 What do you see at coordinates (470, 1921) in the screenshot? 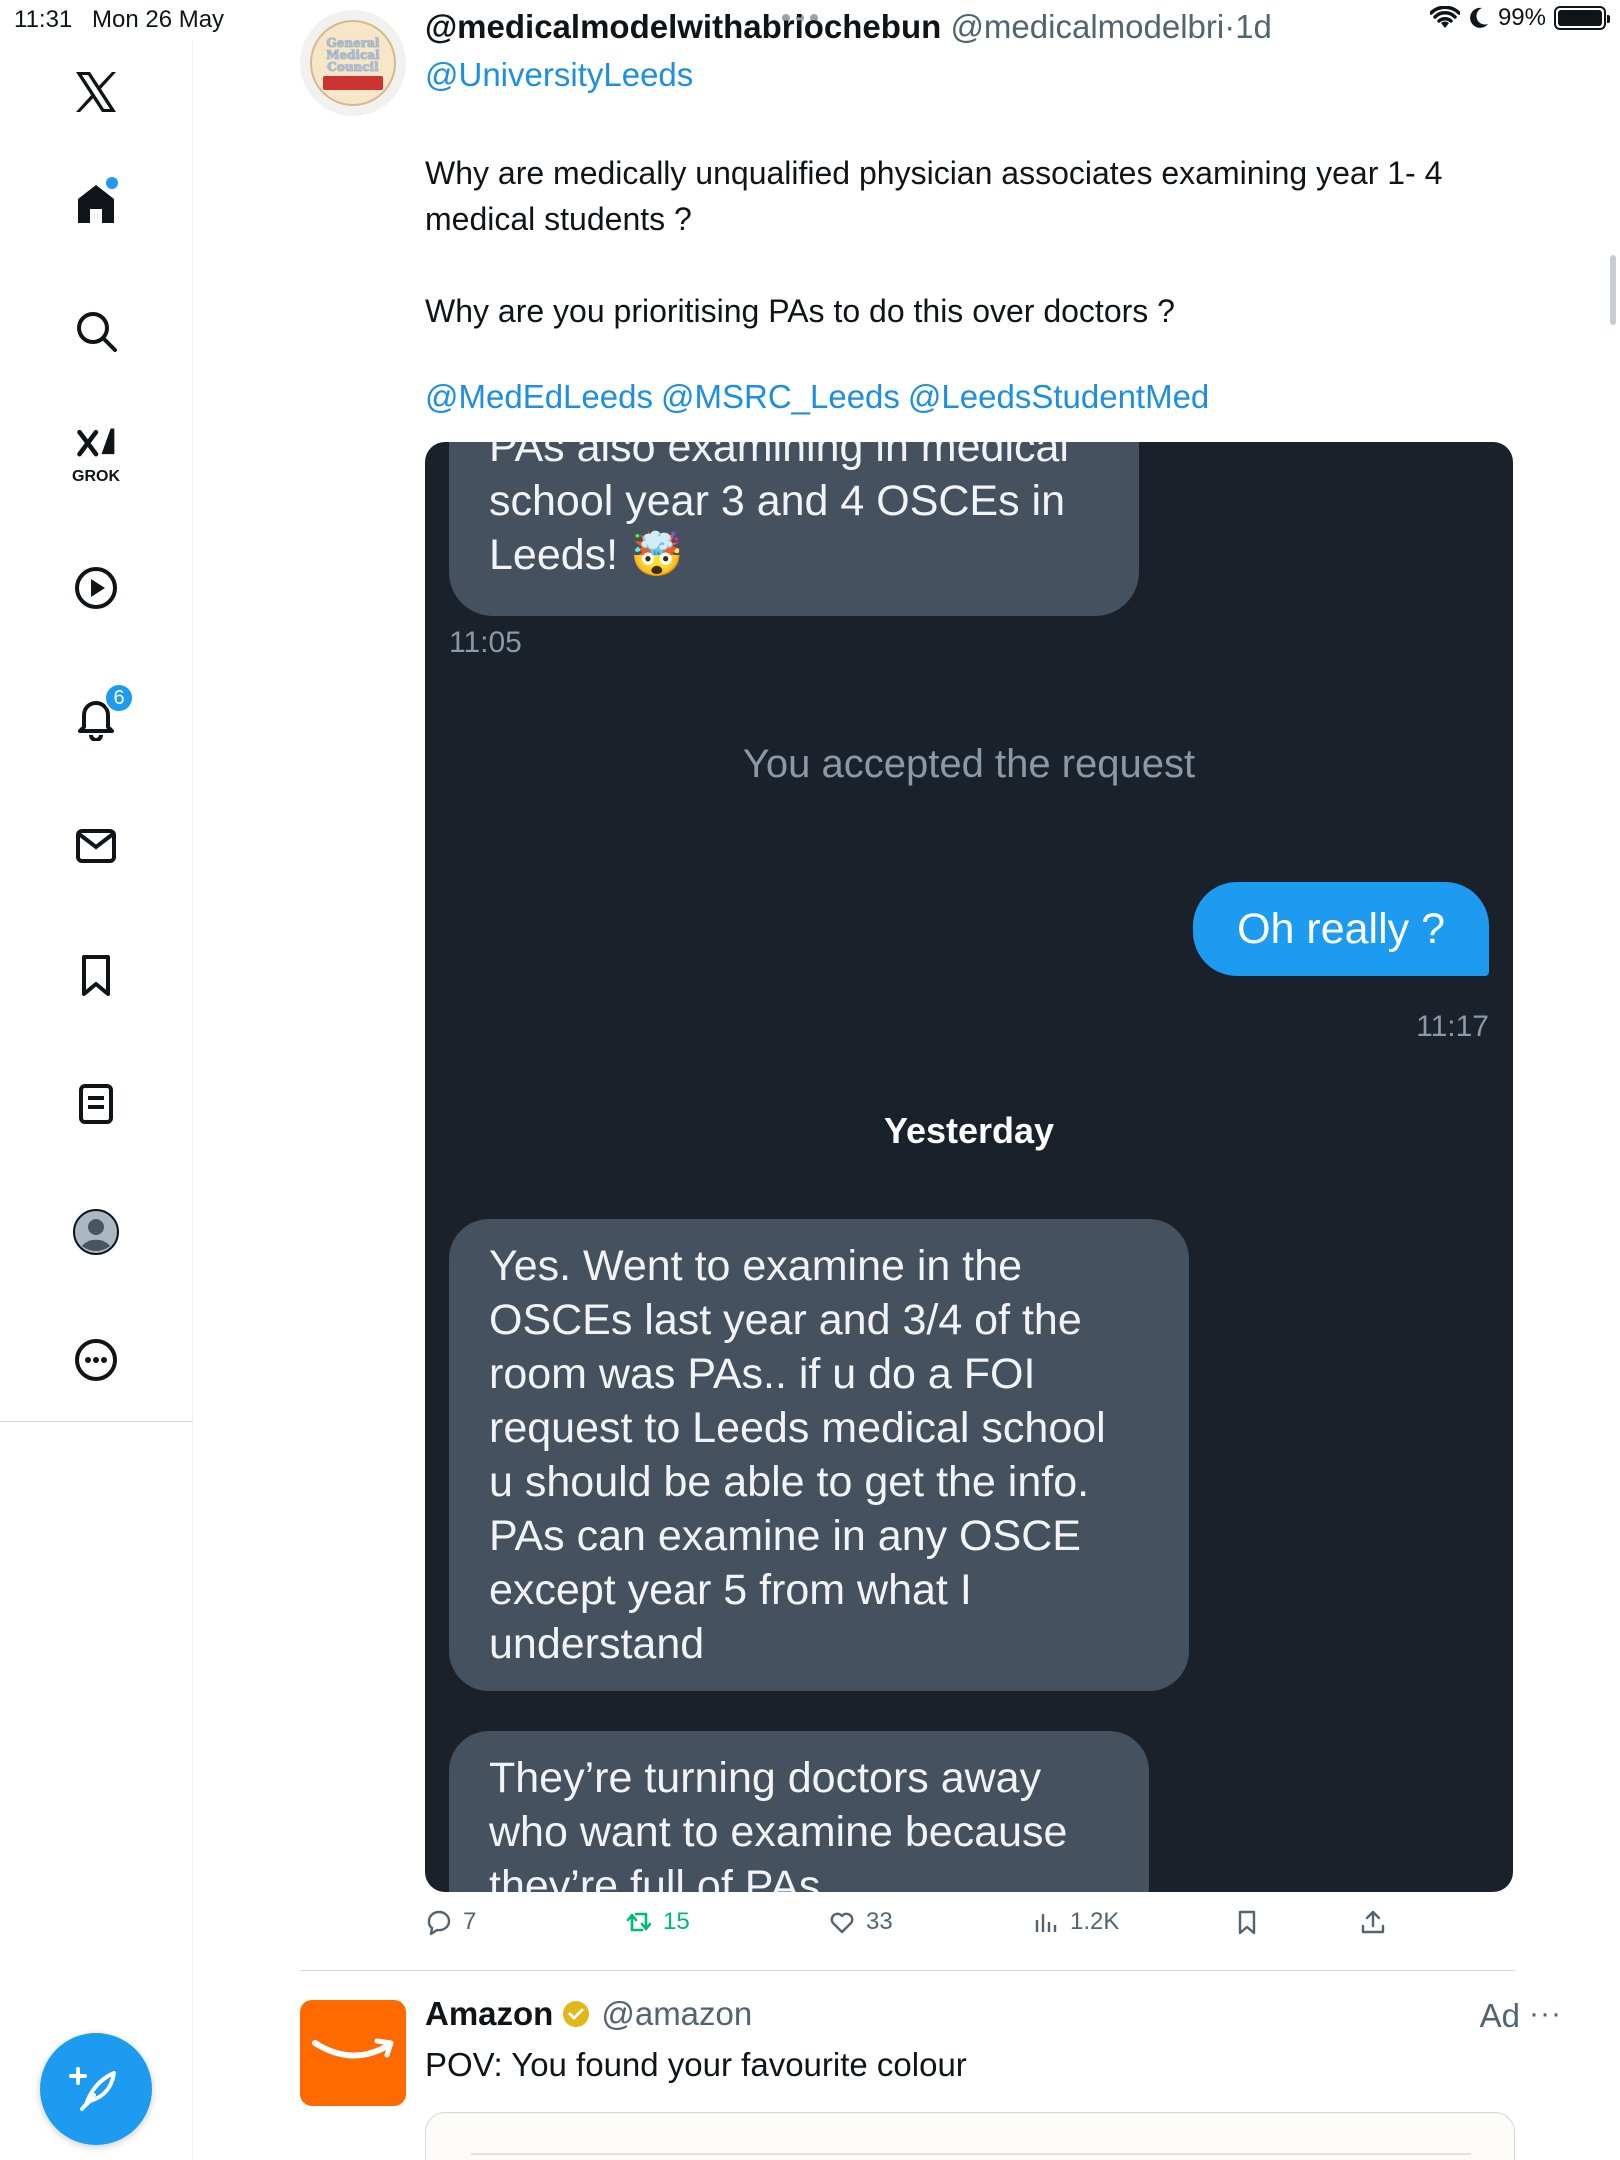
I see `reply-count: 7` at bounding box center [470, 1921].